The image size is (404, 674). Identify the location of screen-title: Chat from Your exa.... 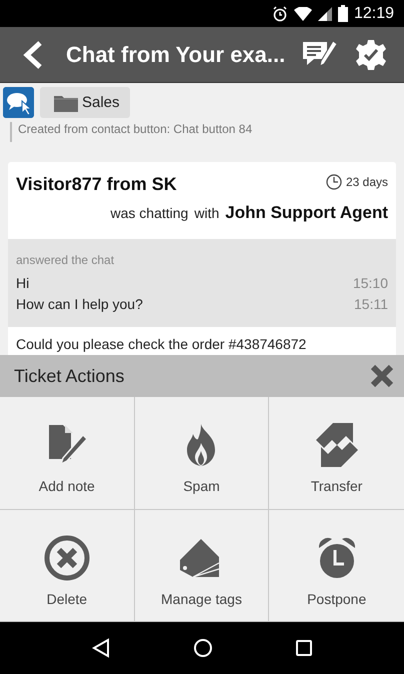
(176, 55).